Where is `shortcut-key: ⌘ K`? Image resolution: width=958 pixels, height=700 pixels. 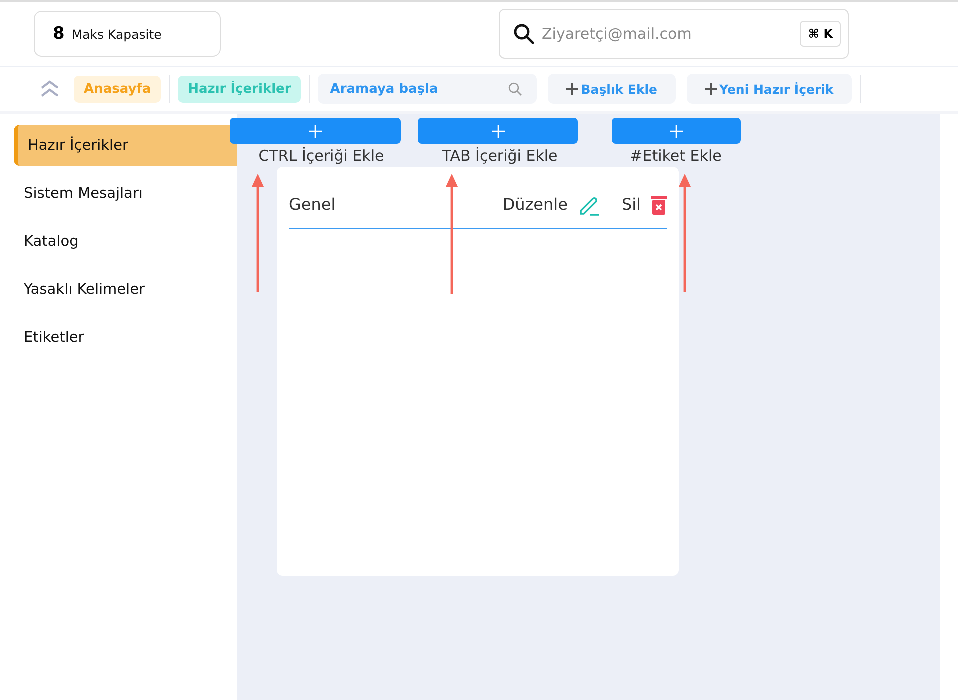 shortcut-key: ⌘ K is located at coordinates (820, 34).